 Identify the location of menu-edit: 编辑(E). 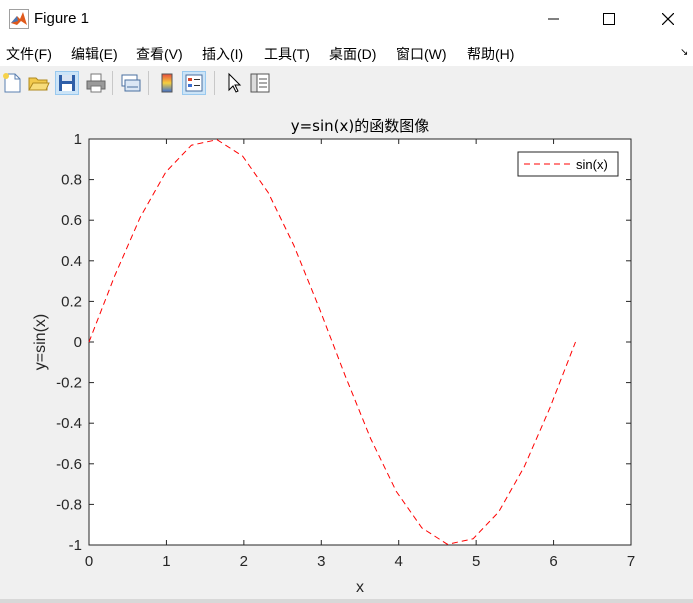
(94, 54).